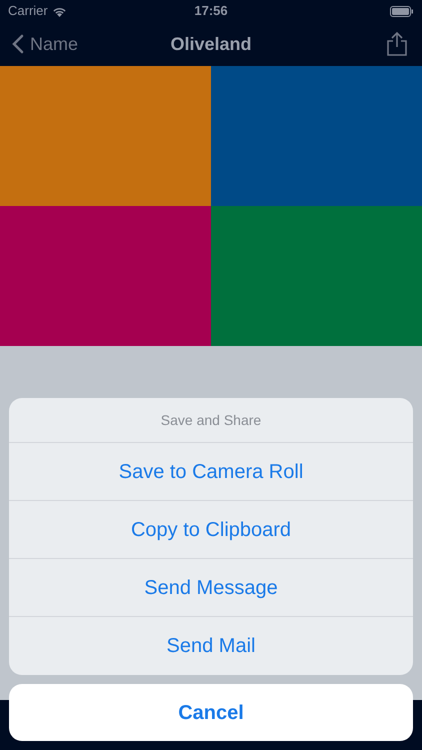  I want to click on share-icon, so click(397, 44).